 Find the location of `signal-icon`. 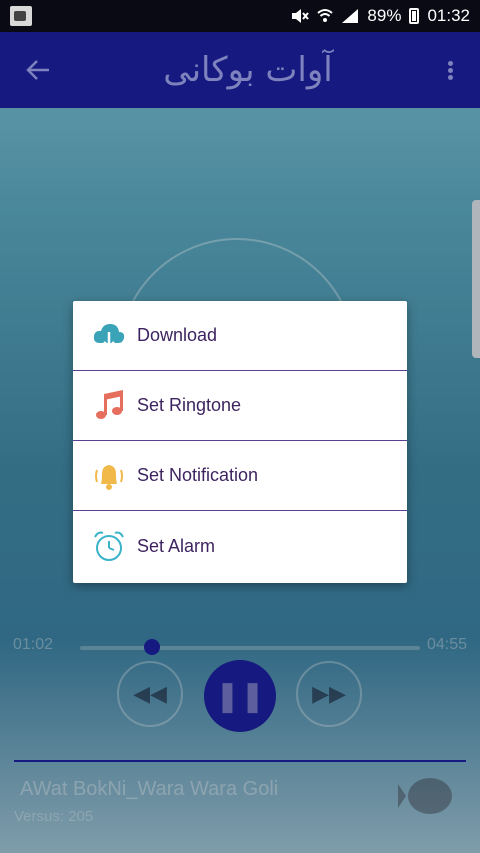

signal-icon is located at coordinates (350, 16).